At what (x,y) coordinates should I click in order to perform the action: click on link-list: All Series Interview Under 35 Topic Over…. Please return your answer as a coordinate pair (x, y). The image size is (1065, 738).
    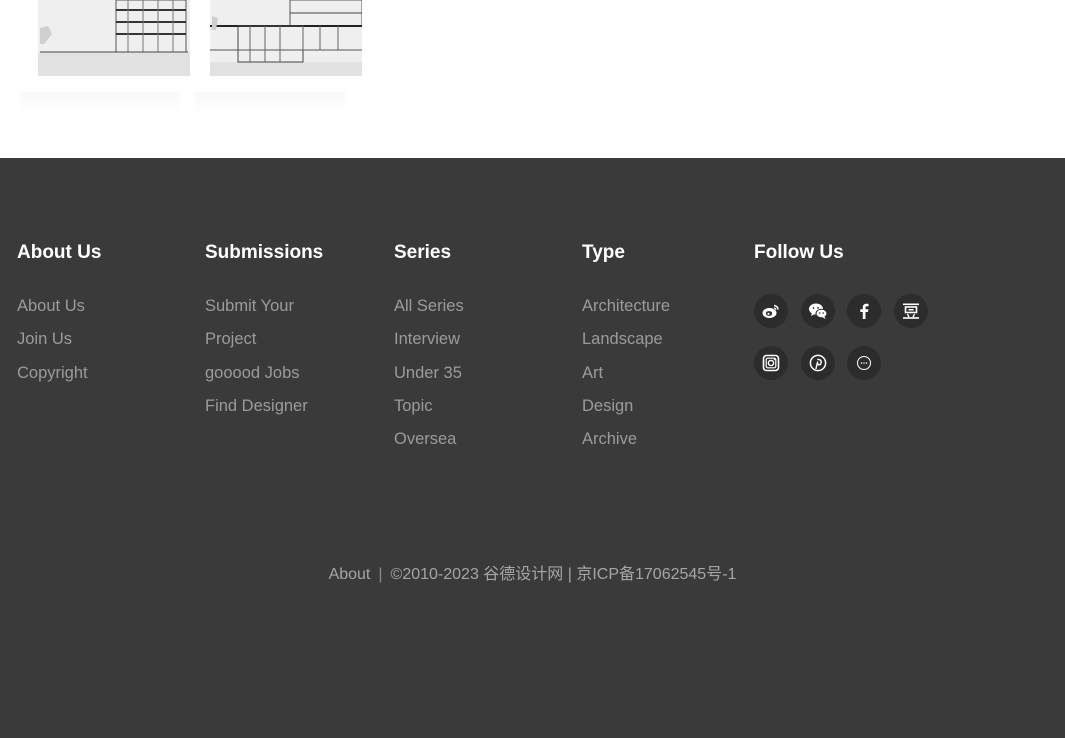
    Looking at the image, I should click on (429, 377).